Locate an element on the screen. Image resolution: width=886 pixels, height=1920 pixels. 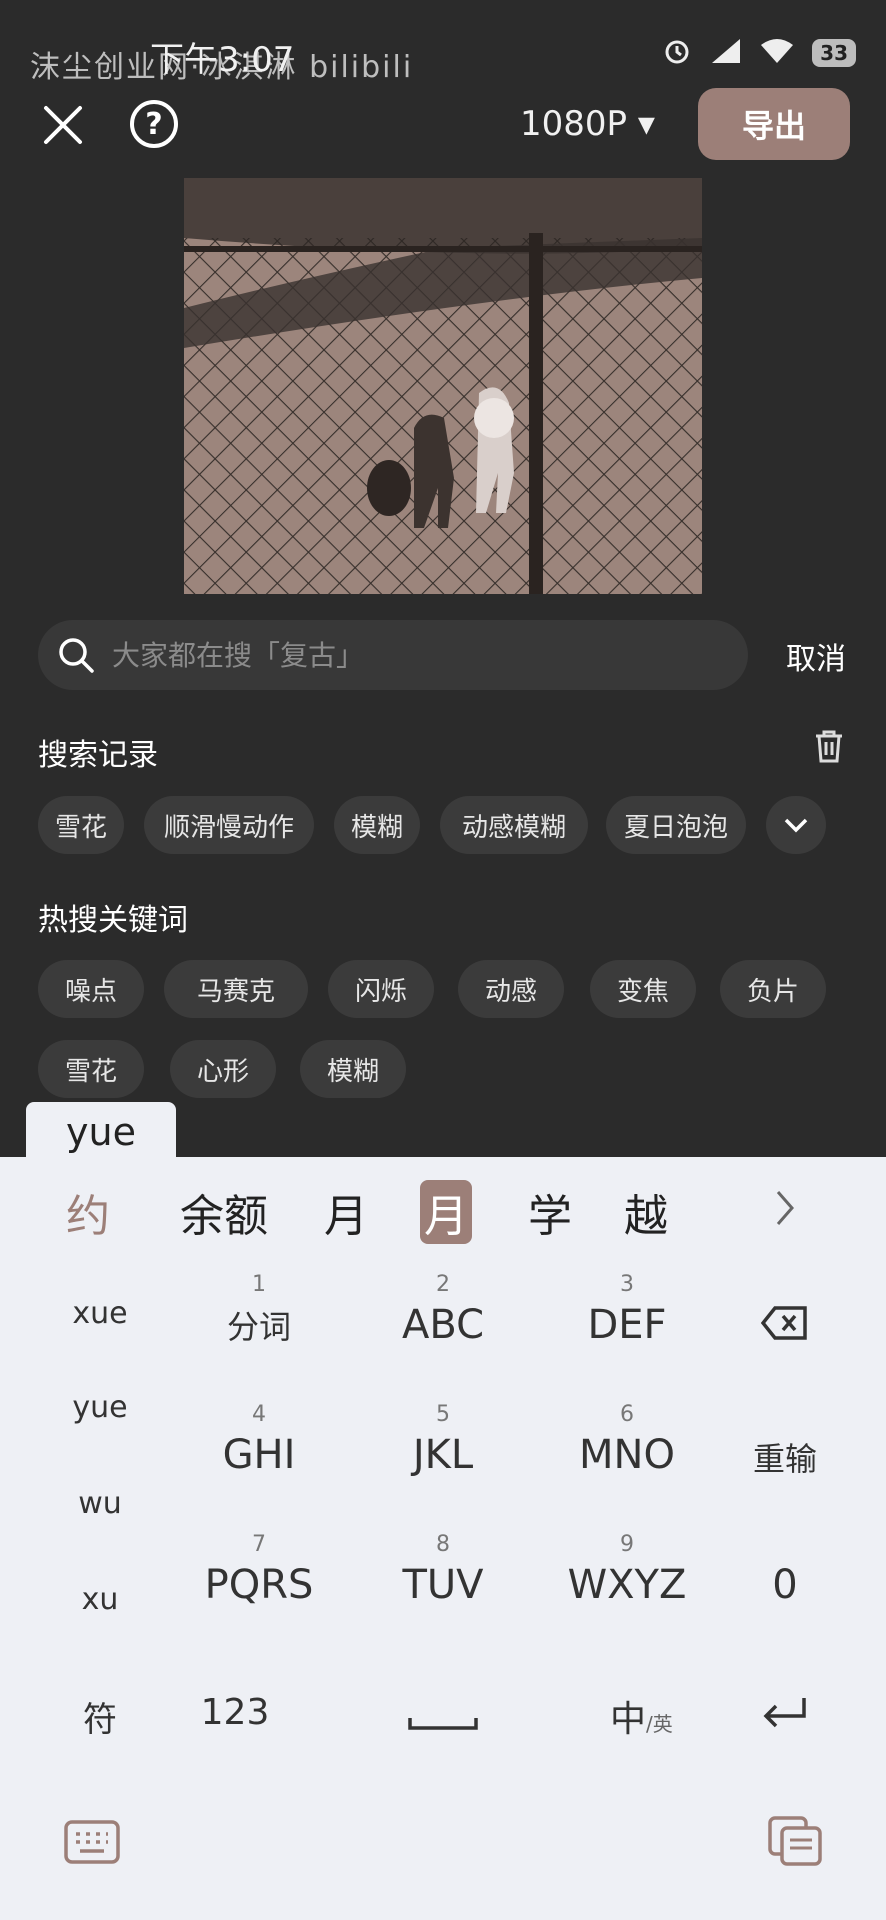
key-number: 4 is located at coordinates (259, 1414).